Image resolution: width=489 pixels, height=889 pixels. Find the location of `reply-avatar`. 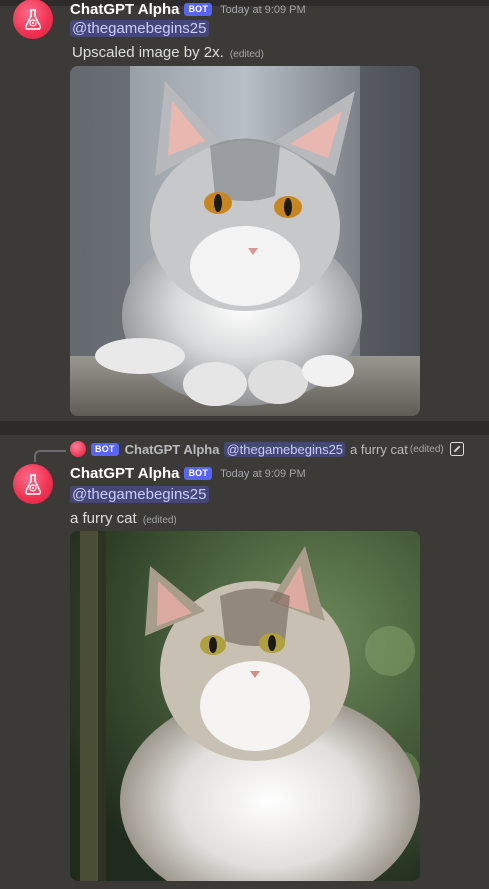

reply-avatar is located at coordinates (78, 449).